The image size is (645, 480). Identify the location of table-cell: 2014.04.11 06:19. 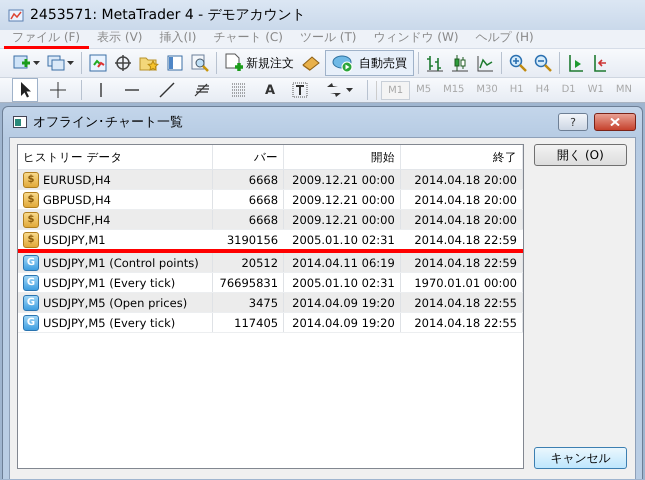
(342, 261).